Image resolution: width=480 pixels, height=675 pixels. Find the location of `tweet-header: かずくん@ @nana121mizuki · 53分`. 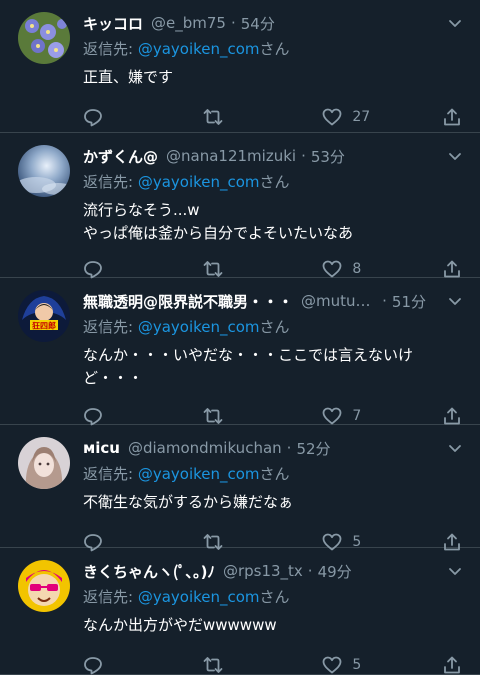

tweet-header: かずくん@ @nana121mizuki · 53分 is located at coordinates (274, 156).